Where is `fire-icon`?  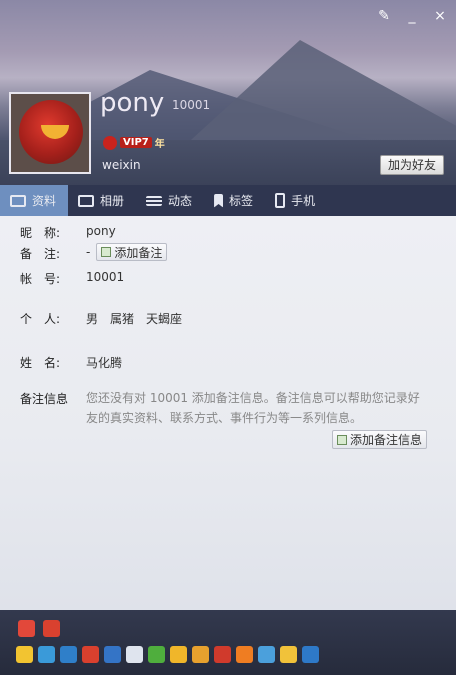
fire-icon is located at coordinates (244, 654).